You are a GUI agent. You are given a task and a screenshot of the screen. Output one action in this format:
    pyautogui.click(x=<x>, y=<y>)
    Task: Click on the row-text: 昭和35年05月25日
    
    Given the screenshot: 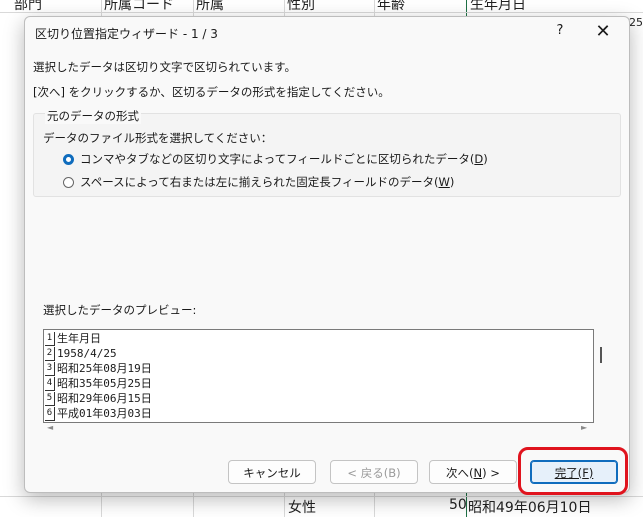 What is the action you would take?
    pyautogui.click(x=104, y=383)
    